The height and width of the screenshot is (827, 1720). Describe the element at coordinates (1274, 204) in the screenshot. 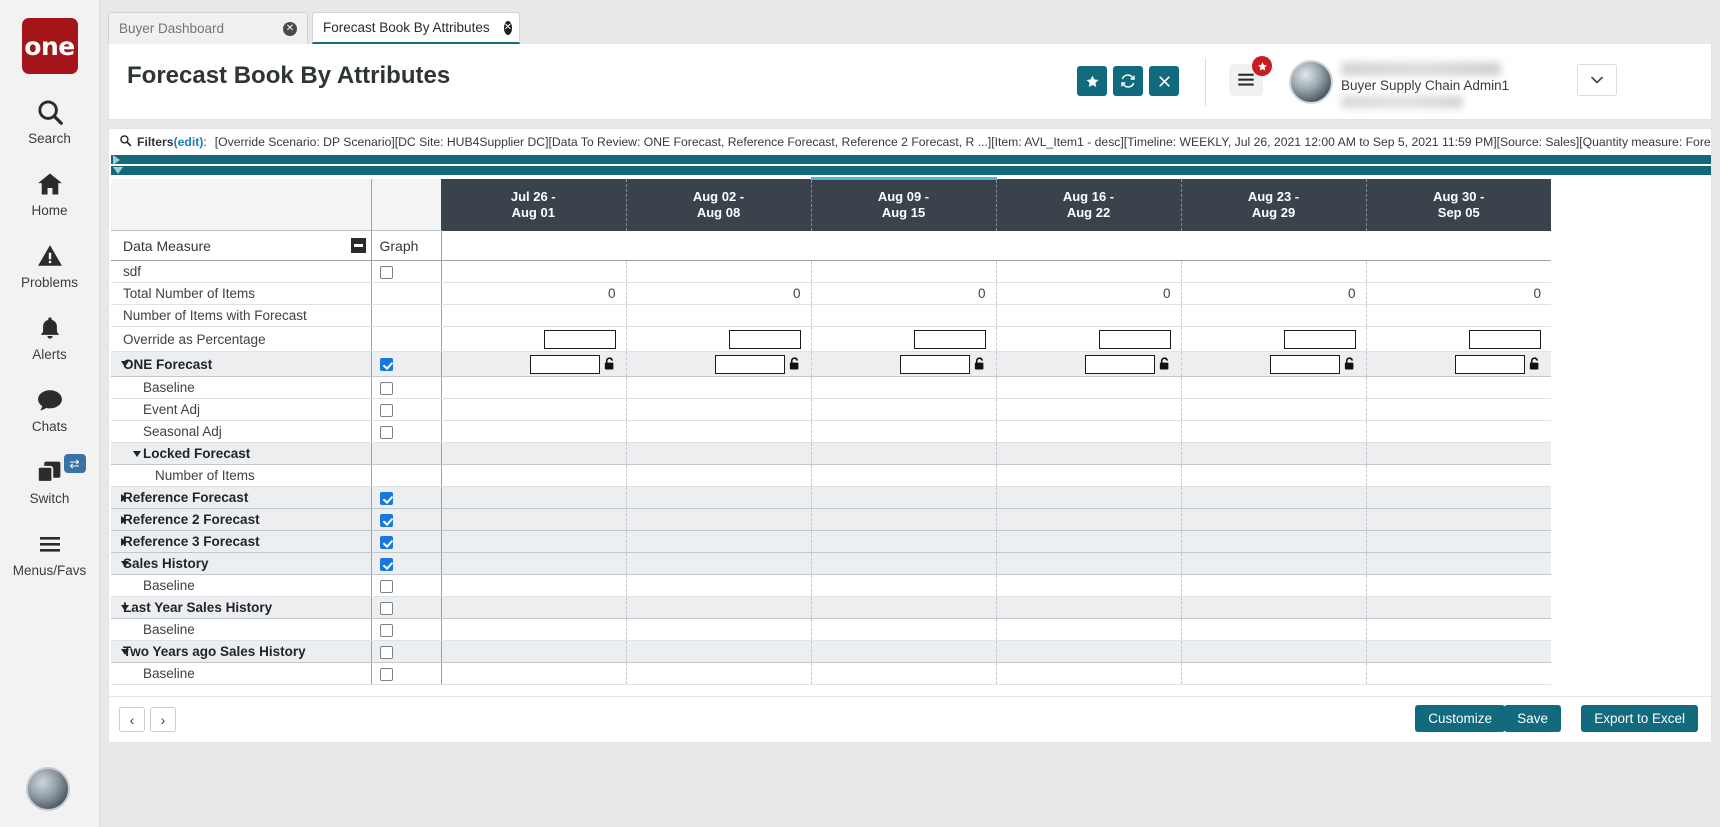

I see `period-header-4: Aug 23 - Aug 29` at that location.